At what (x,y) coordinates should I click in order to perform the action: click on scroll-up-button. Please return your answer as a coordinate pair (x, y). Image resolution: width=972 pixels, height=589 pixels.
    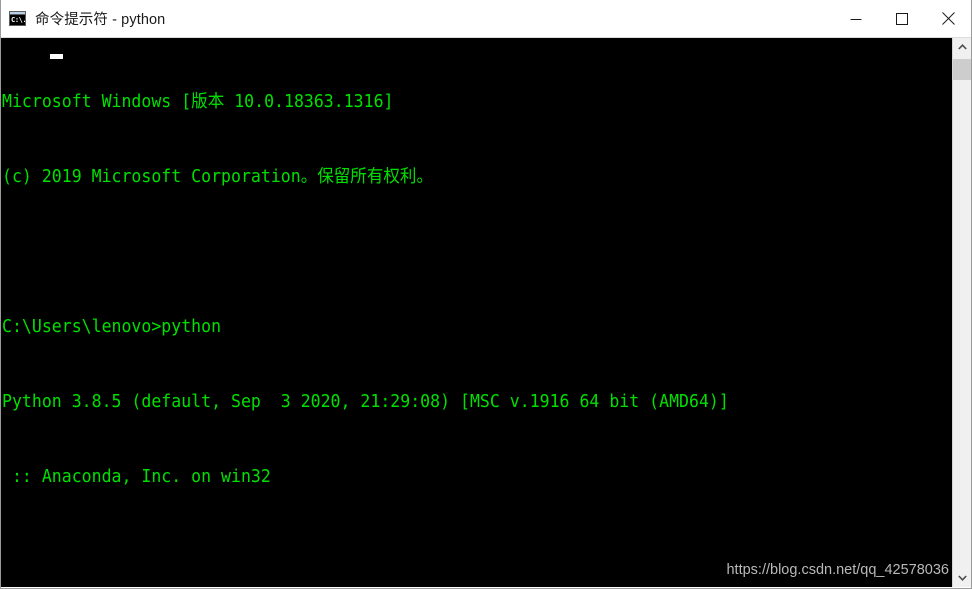
    Looking at the image, I should click on (962, 47).